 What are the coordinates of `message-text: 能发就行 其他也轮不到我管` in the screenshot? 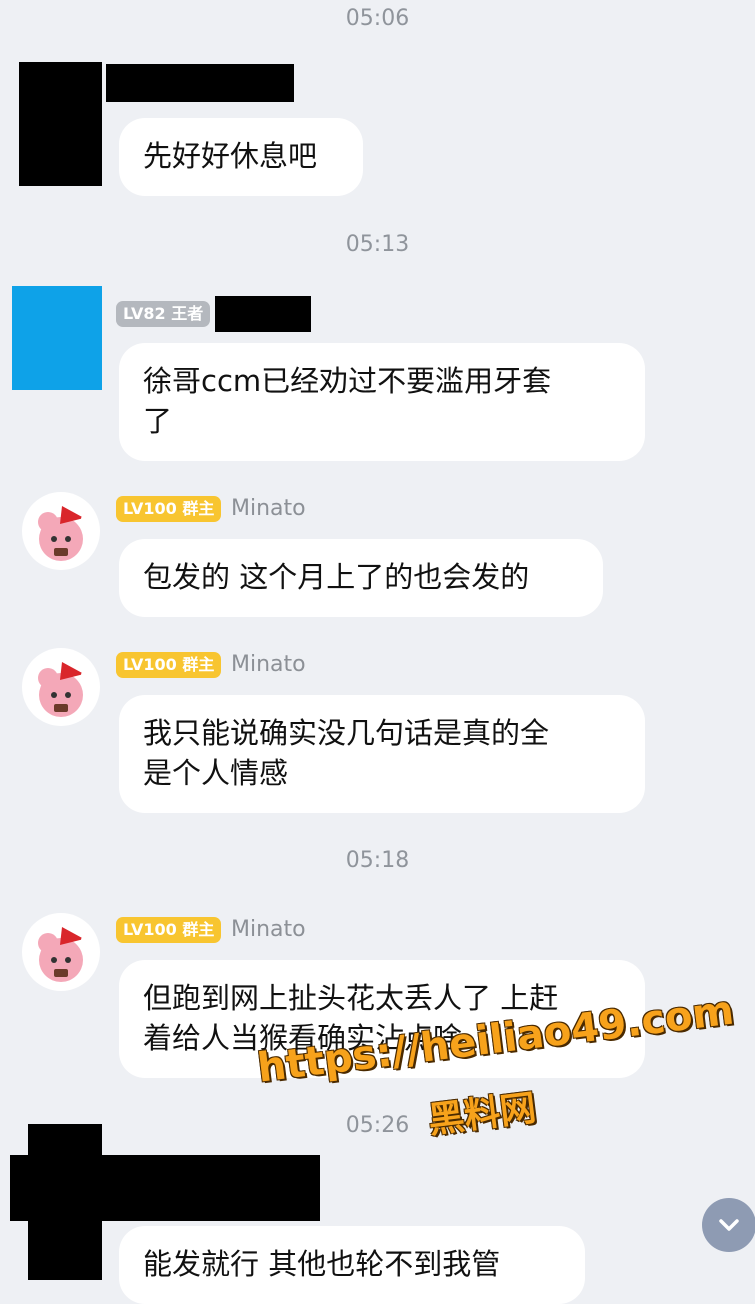 It's located at (322, 1264).